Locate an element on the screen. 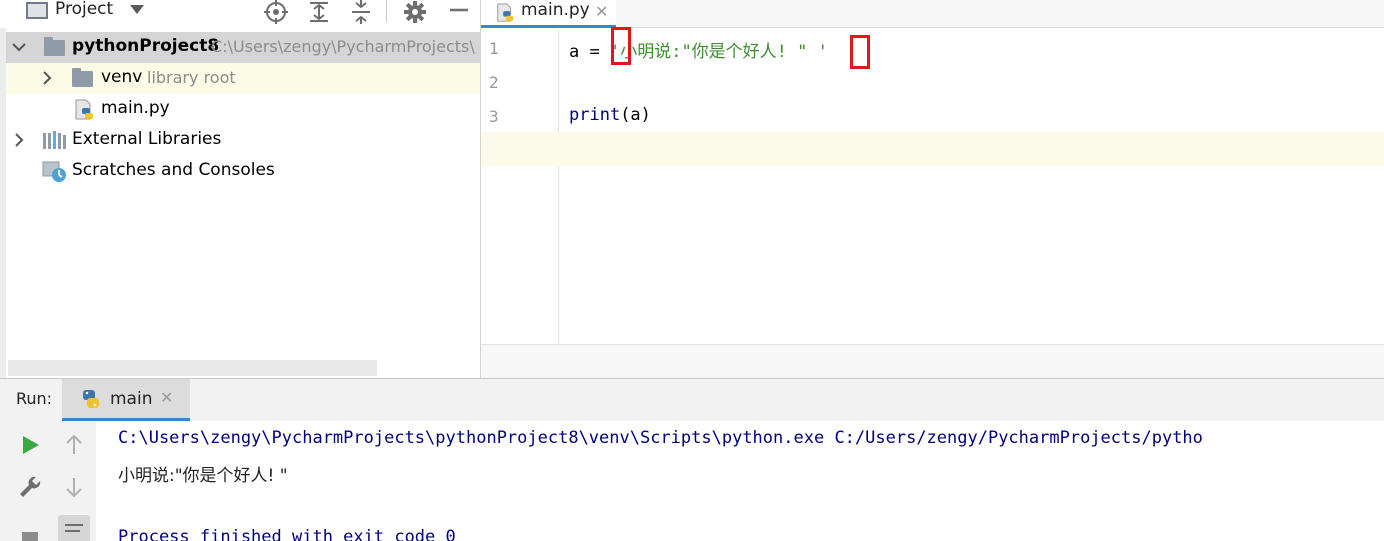 This screenshot has width=1384, height=541. run-tab-main: main ✕ is located at coordinates (126, 400).